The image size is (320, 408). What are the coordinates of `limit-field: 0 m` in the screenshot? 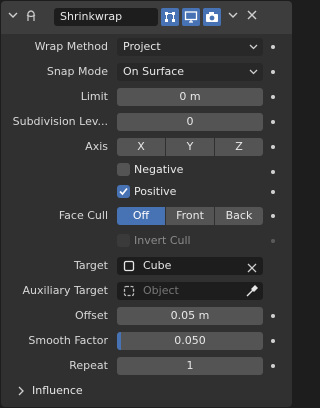 It's located at (190, 97).